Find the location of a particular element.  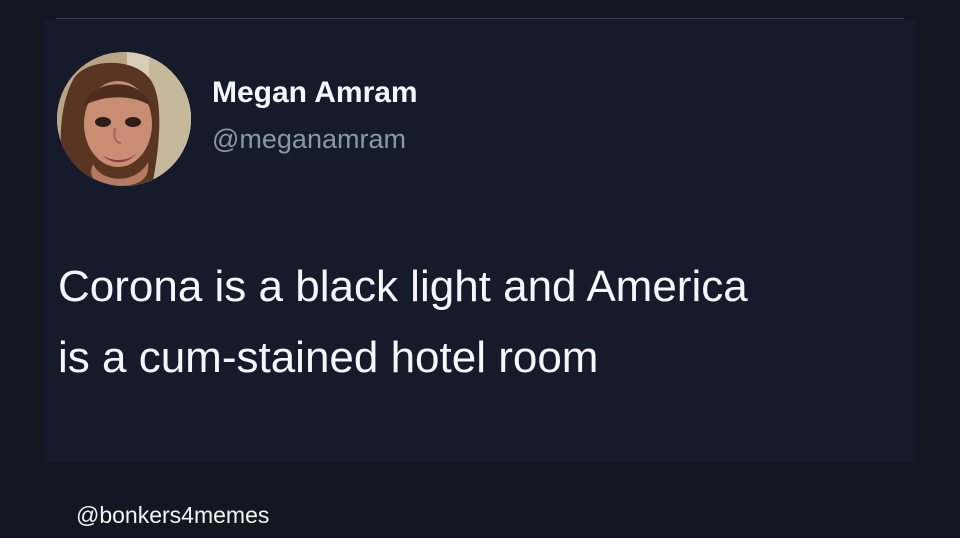

author-avatar is located at coordinates (124, 119).